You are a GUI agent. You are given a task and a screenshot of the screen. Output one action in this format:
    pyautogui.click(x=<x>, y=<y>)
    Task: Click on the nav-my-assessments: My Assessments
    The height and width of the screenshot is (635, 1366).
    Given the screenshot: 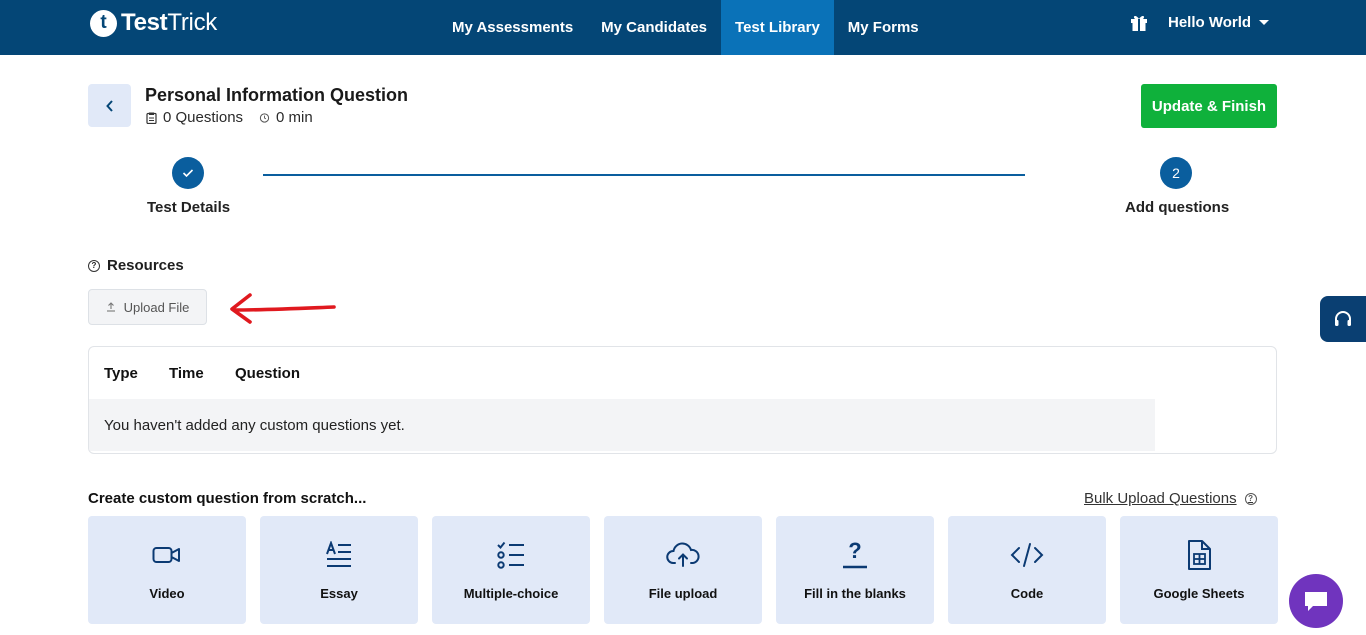 What is the action you would take?
    pyautogui.click(x=512, y=27)
    